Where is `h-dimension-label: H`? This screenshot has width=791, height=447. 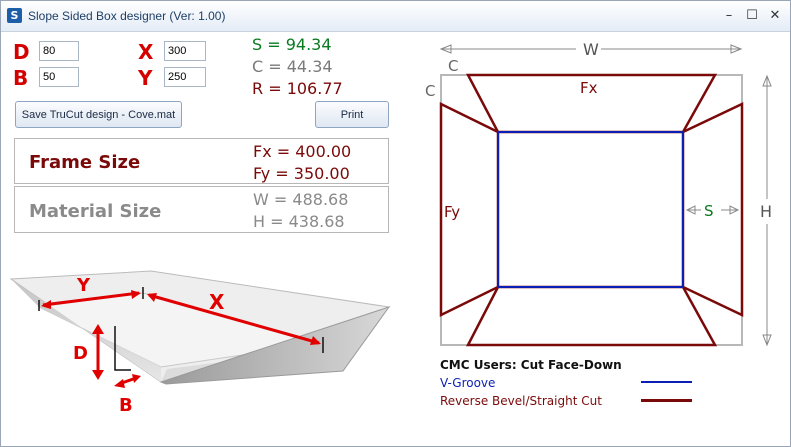
h-dimension-label: H is located at coordinates (766, 211).